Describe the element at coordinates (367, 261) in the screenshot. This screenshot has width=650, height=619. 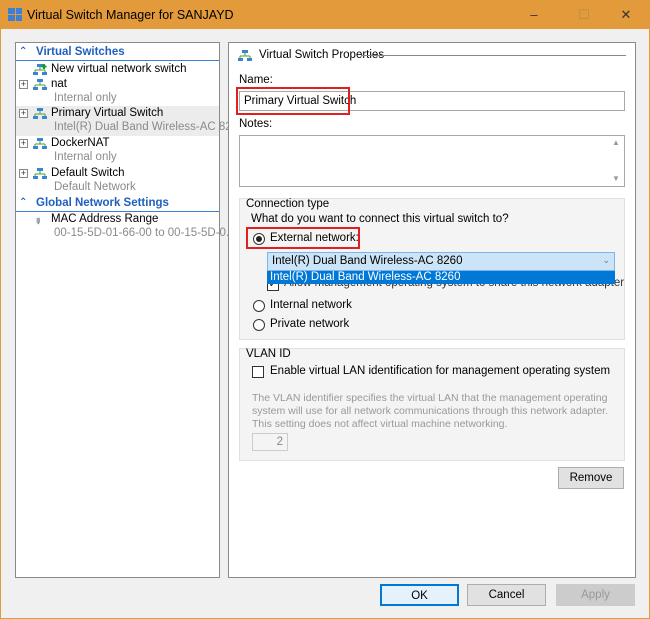
I see `dropdown-value: Intel(R) Dual Band Wireless-AC 8260` at that location.